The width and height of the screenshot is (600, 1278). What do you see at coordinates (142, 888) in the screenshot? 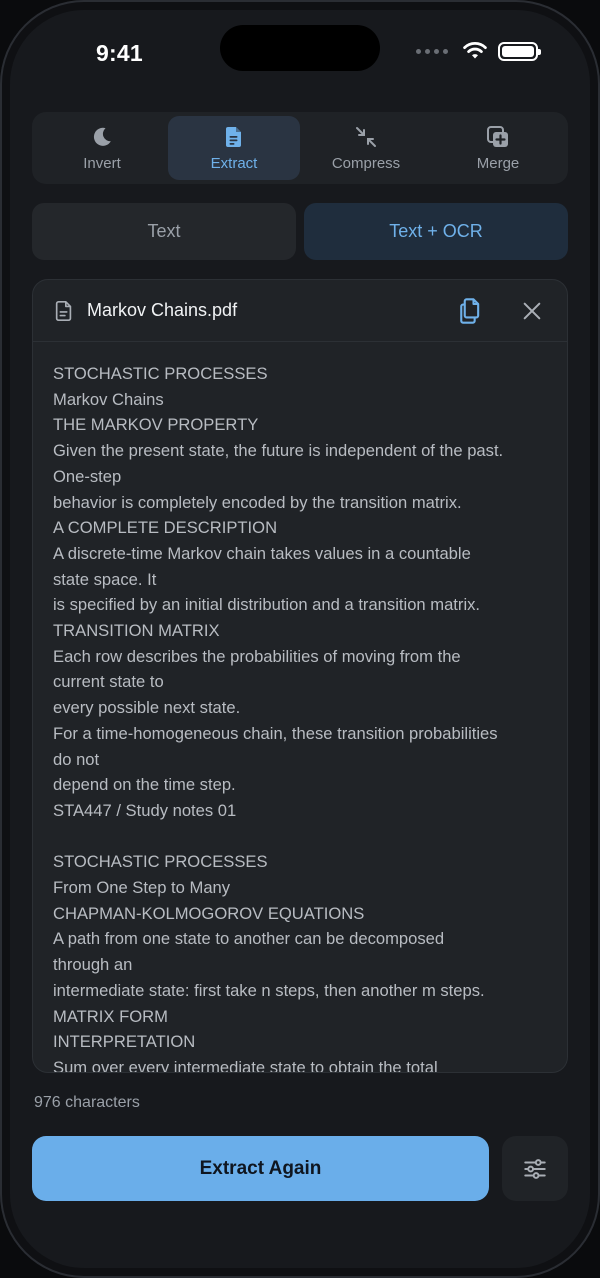
I see `text-line: From One Step to Many` at bounding box center [142, 888].